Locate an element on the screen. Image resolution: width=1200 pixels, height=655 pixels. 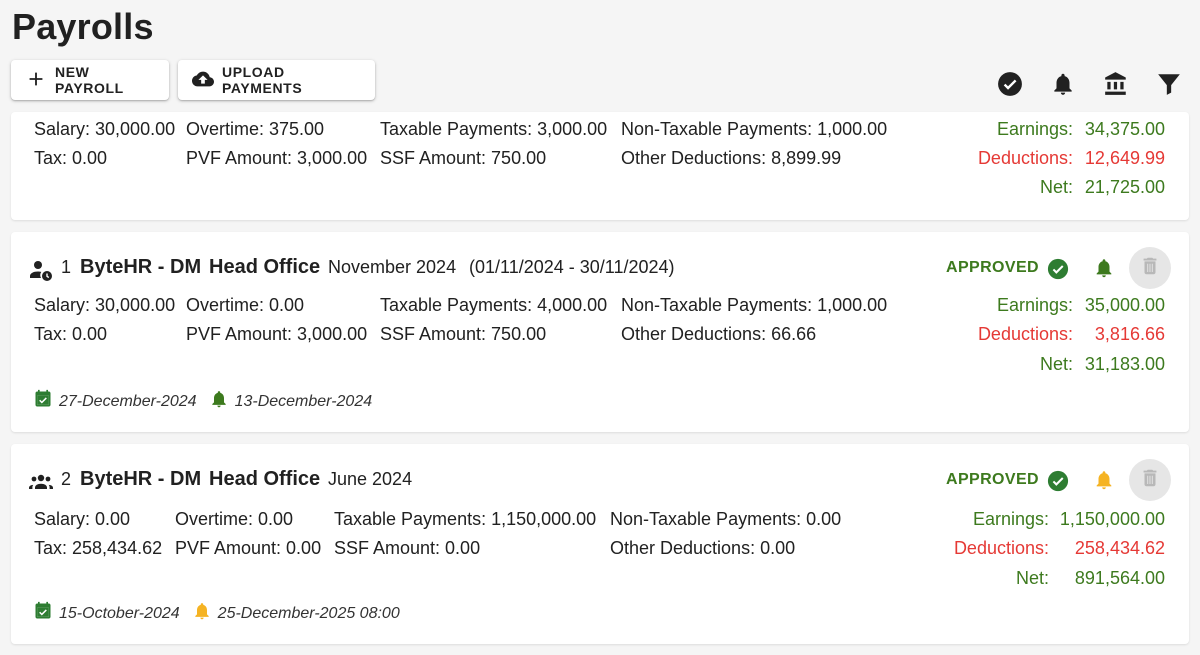
tax-field: Tax: 258,434.62 is located at coordinates (98, 548).